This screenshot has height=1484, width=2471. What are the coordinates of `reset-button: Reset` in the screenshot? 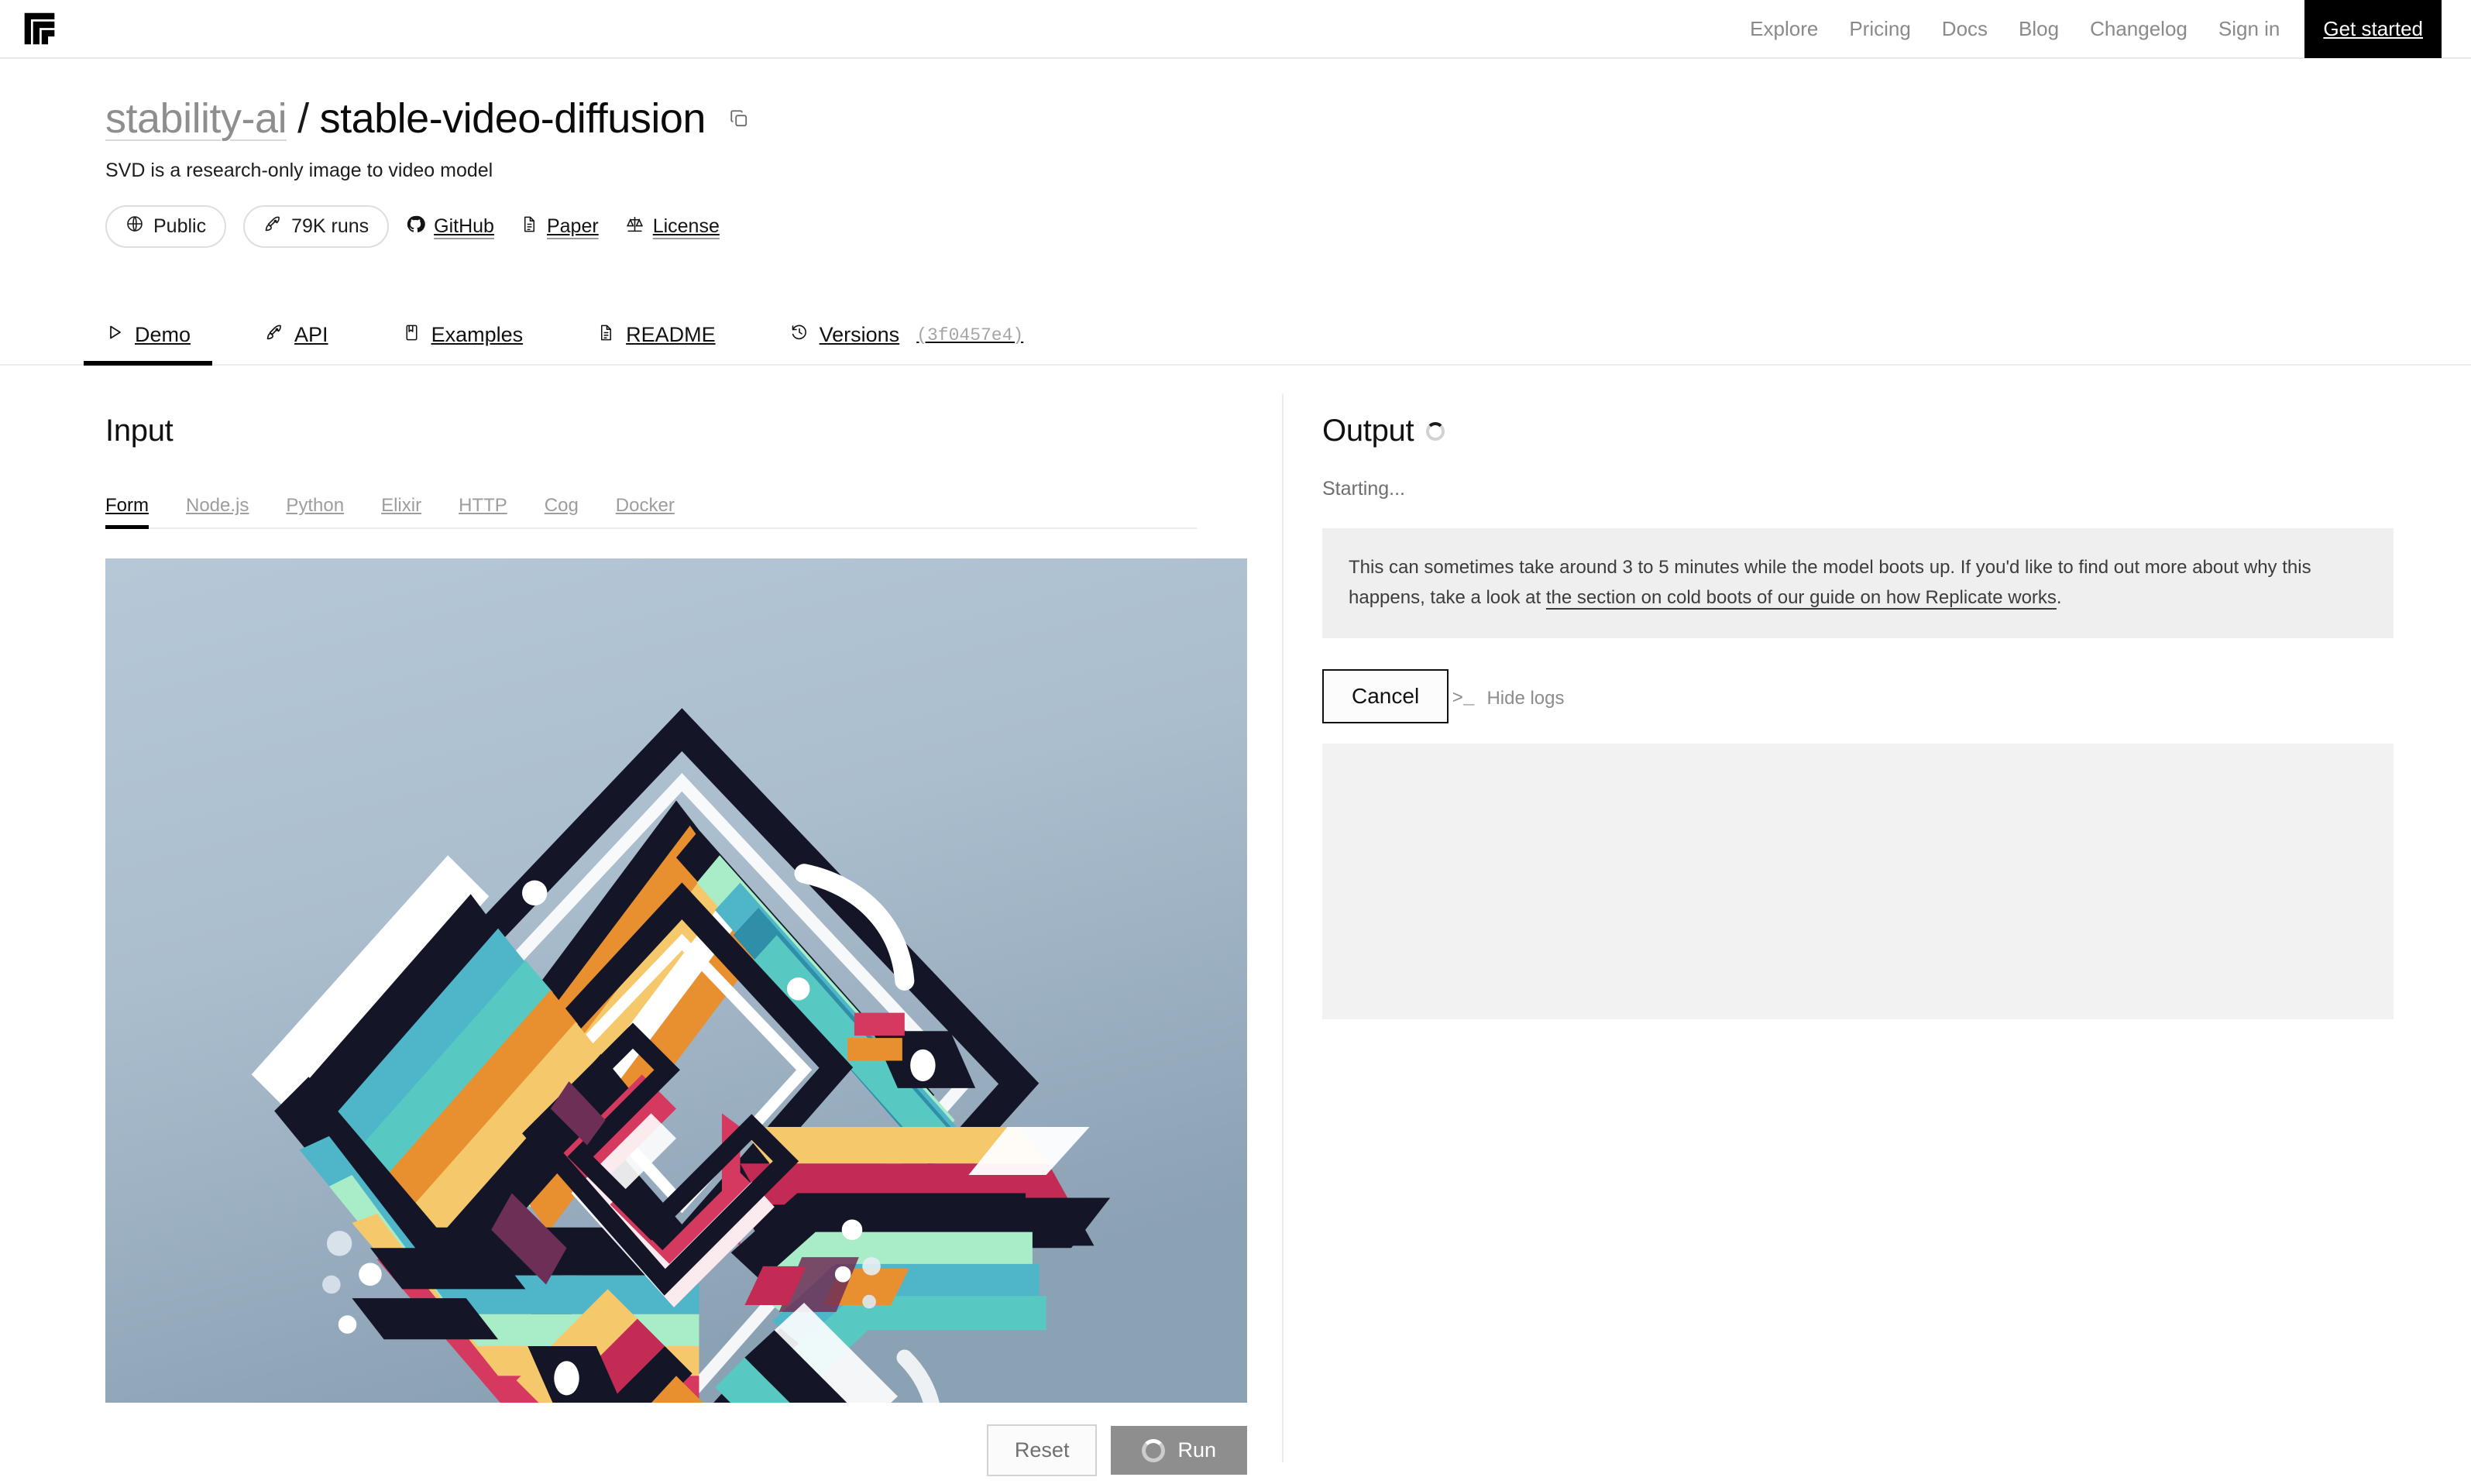 It's located at (1042, 1450).